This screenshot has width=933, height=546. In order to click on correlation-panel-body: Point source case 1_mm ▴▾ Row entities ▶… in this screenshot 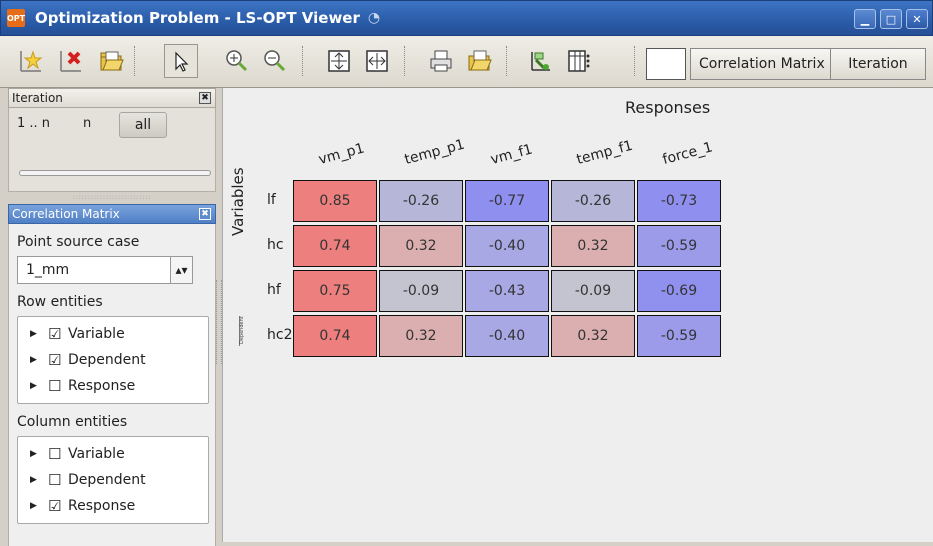, I will do `click(112, 385)`.